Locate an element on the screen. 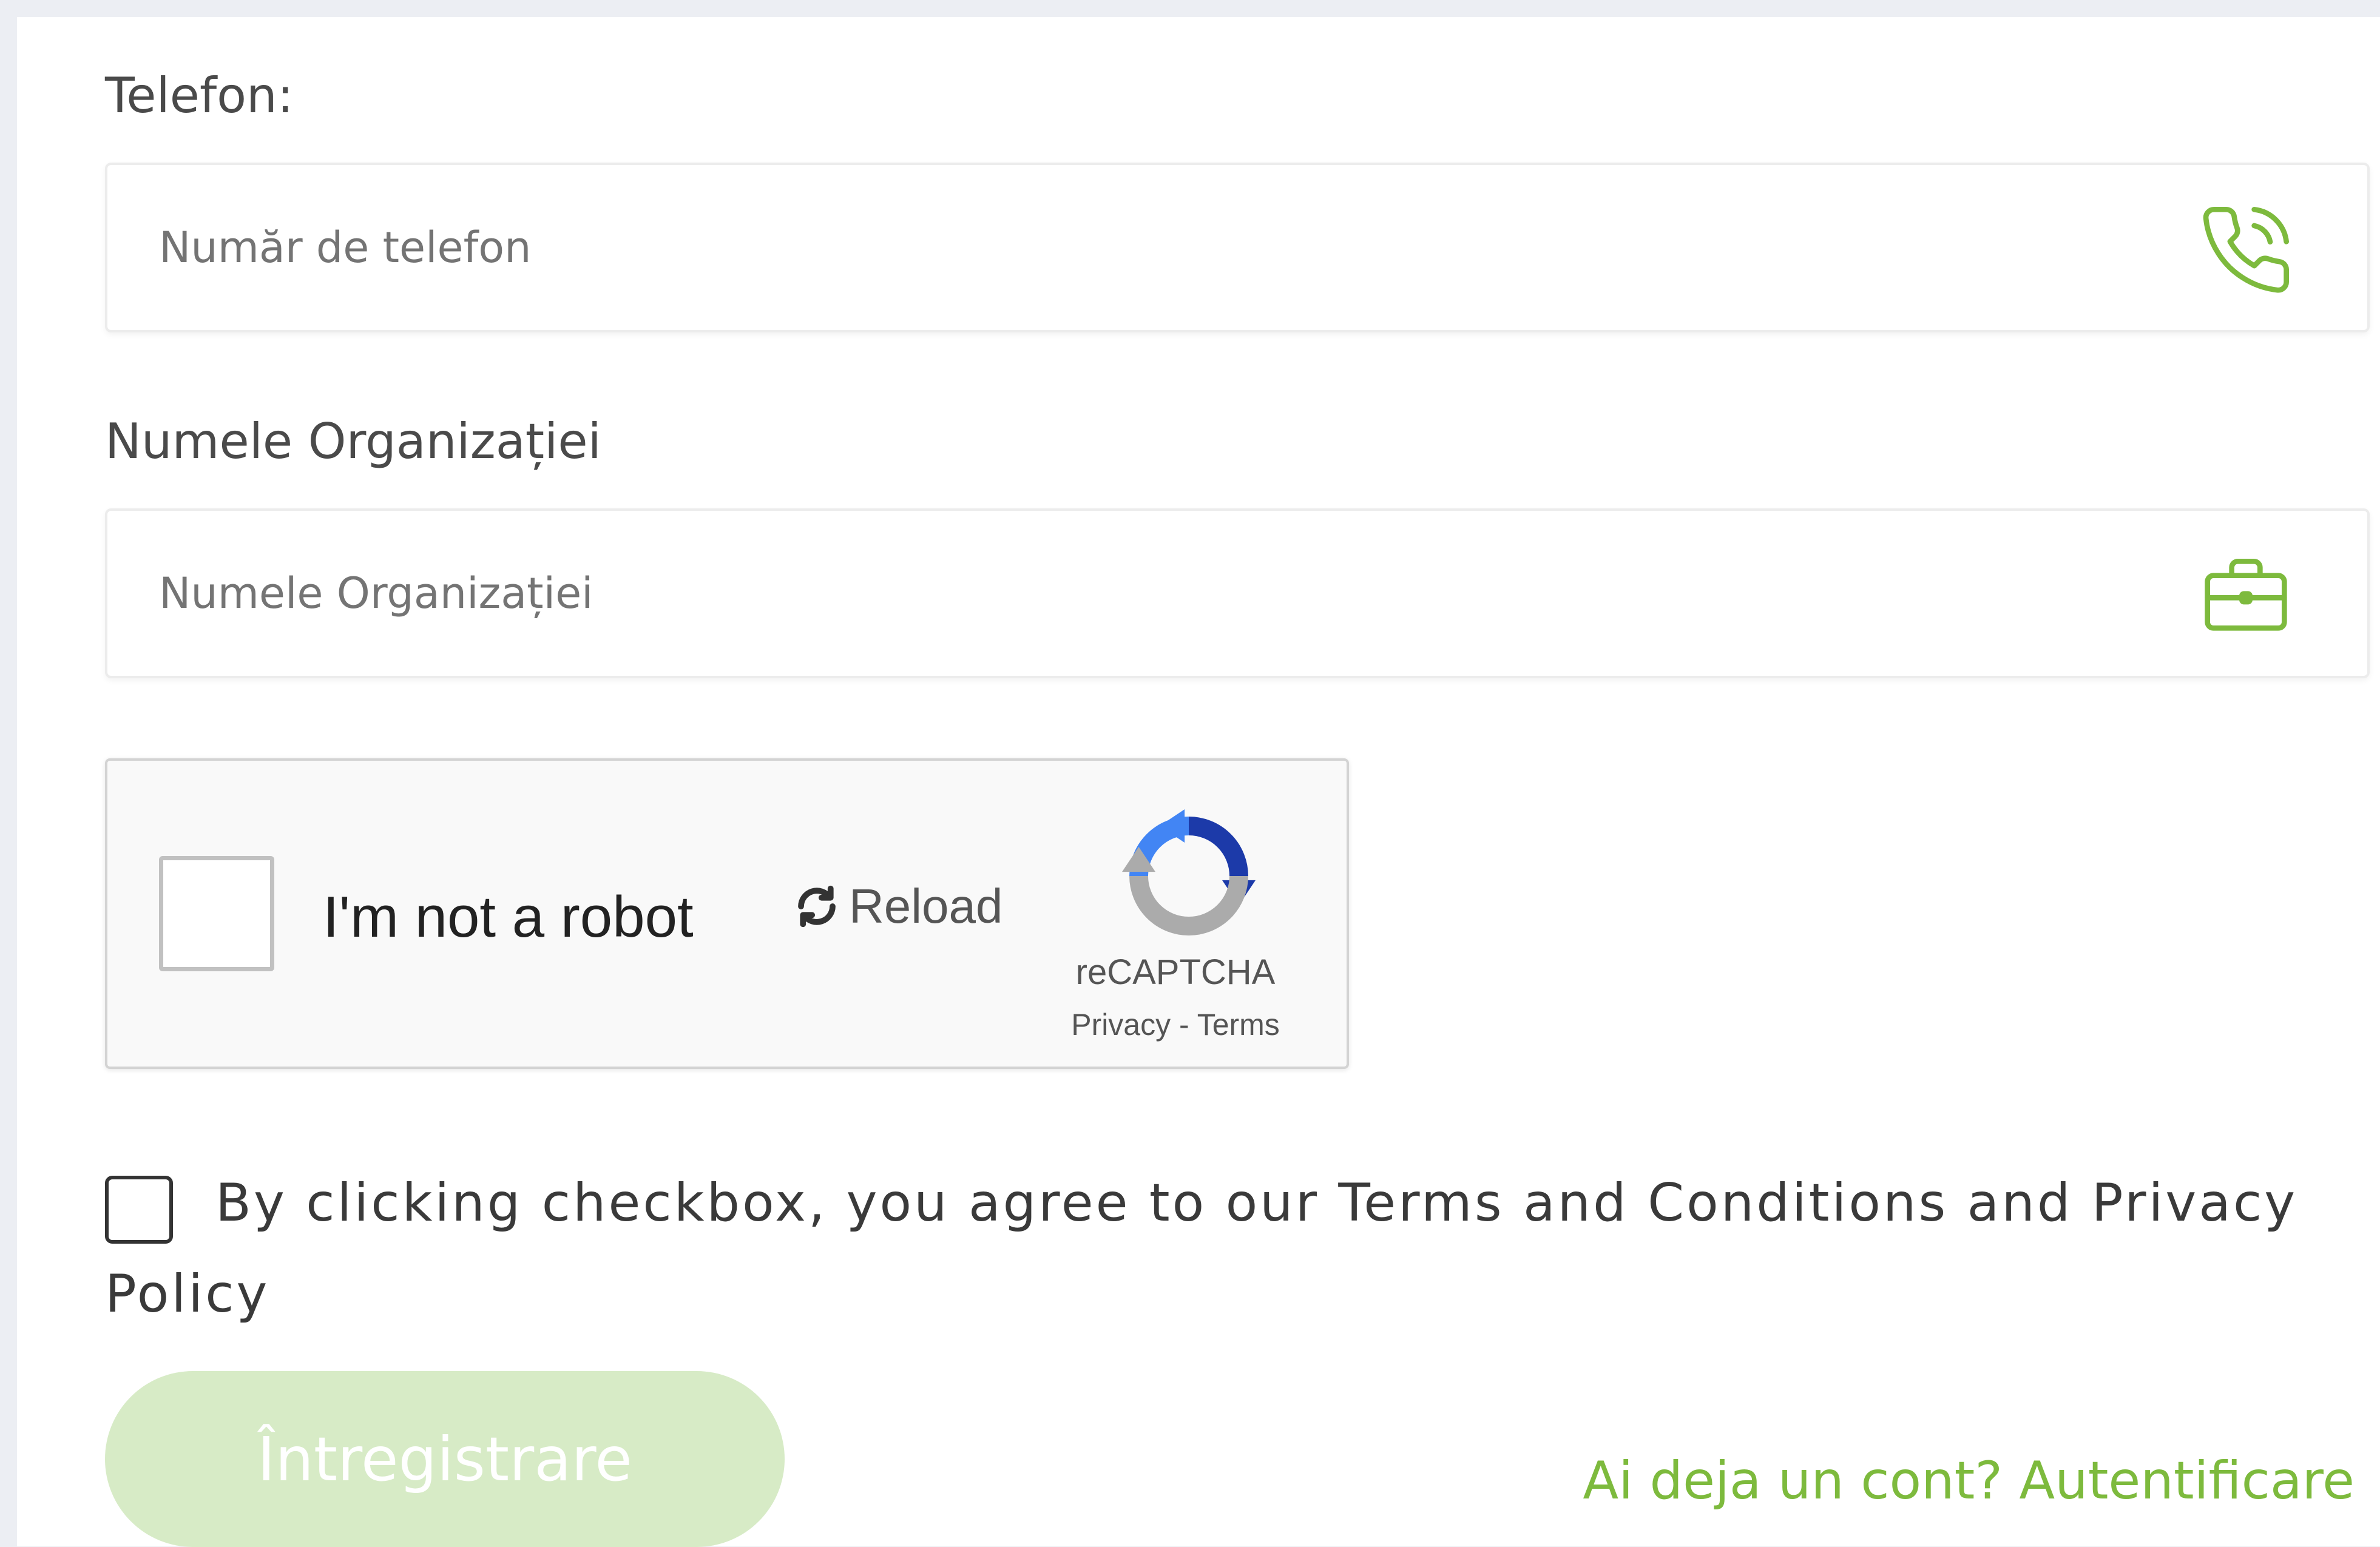 This screenshot has height=1547, width=2380. recaptcha-reload-label: Reload is located at coordinates (926, 906).